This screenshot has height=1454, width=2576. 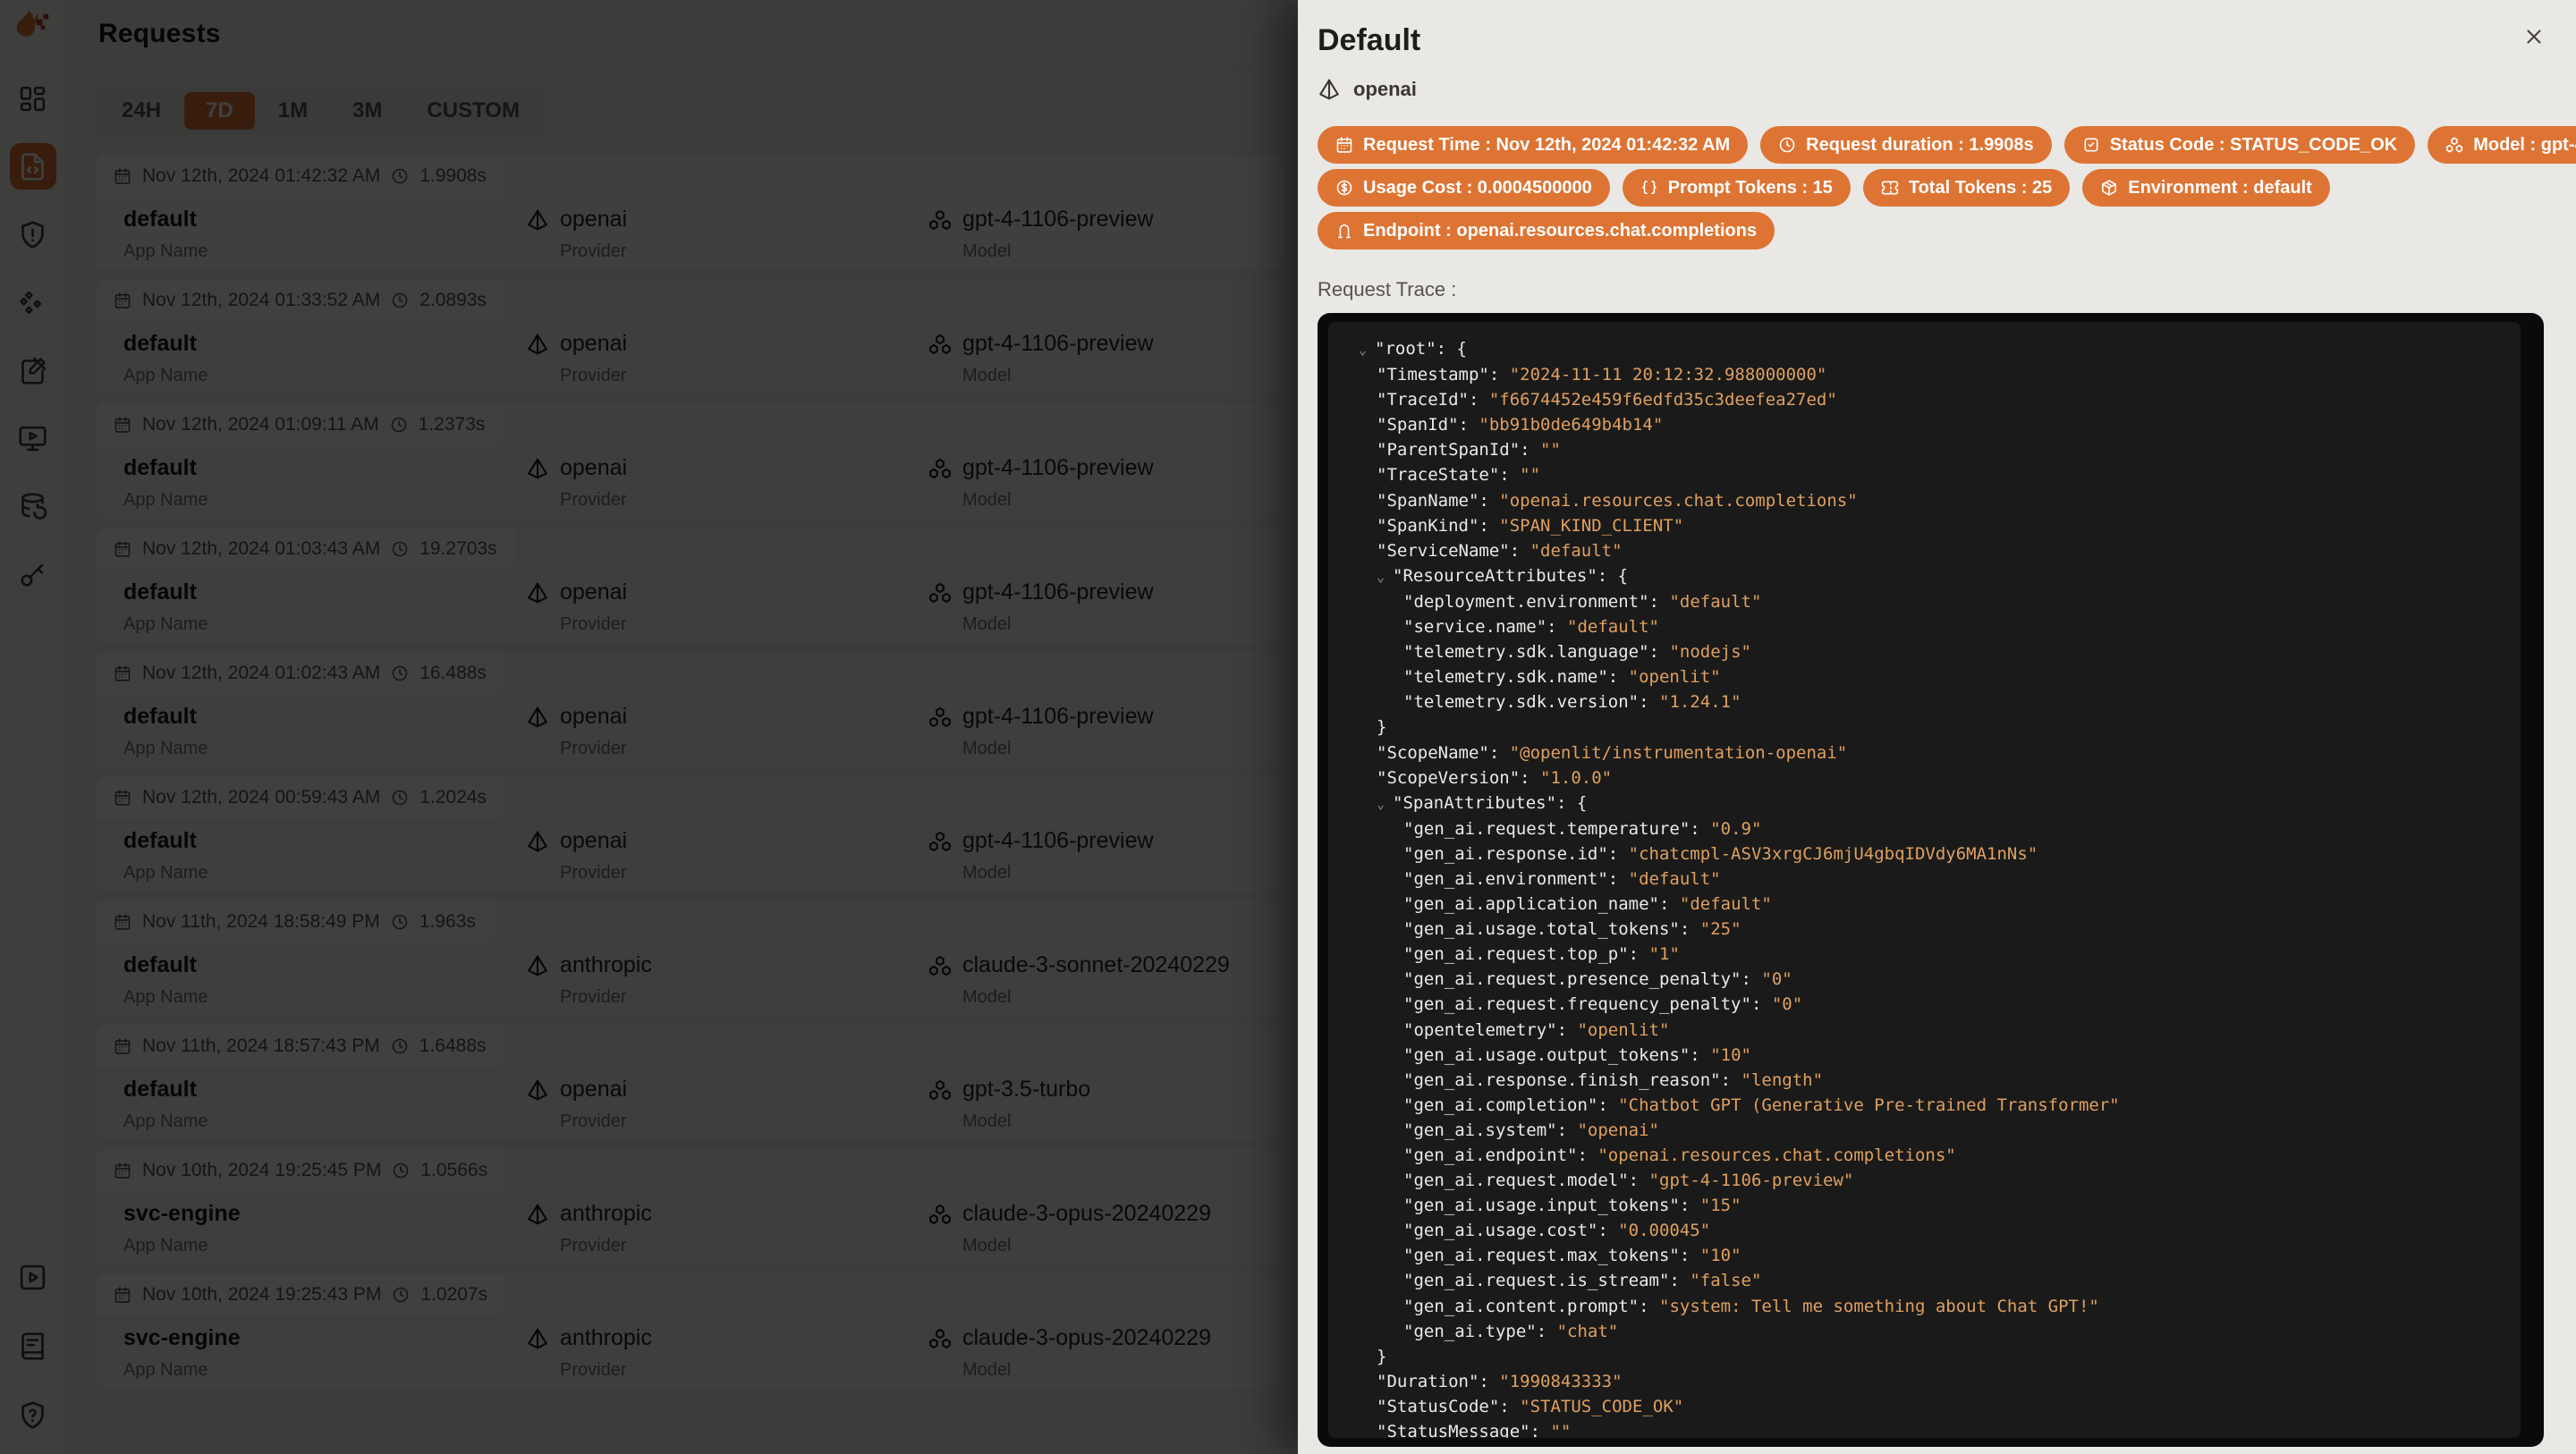 I want to click on pyramid-icon, so click(x=1329, y=89).